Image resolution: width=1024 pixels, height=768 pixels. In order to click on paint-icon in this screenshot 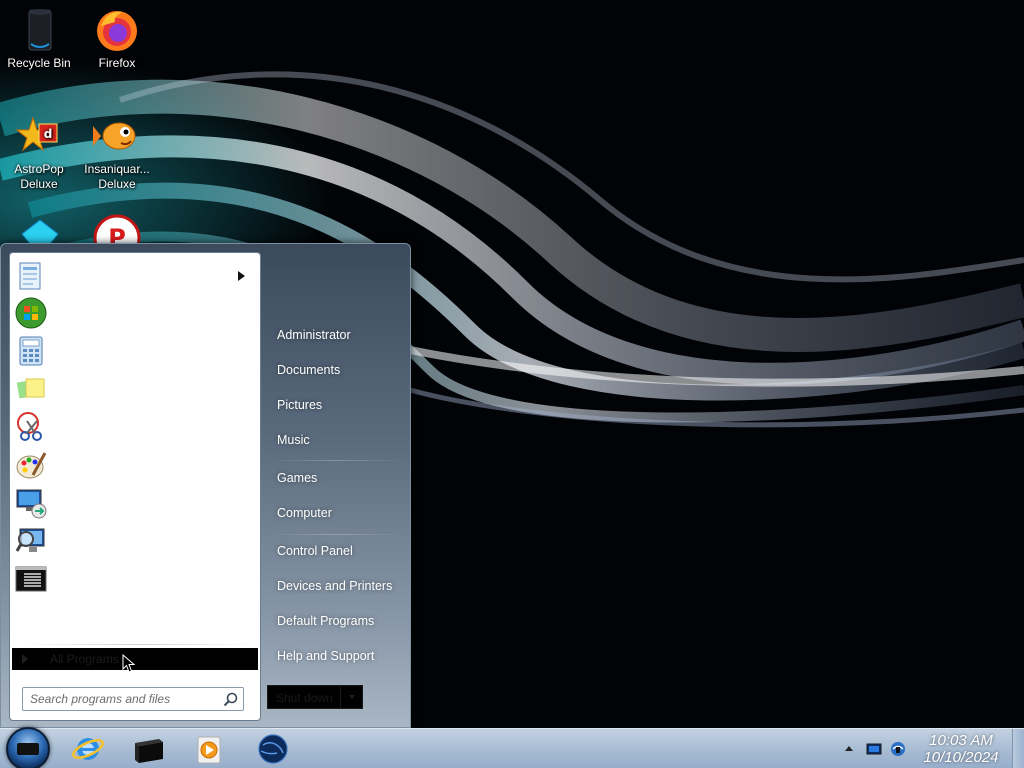, I will do `click(31, 465)`.